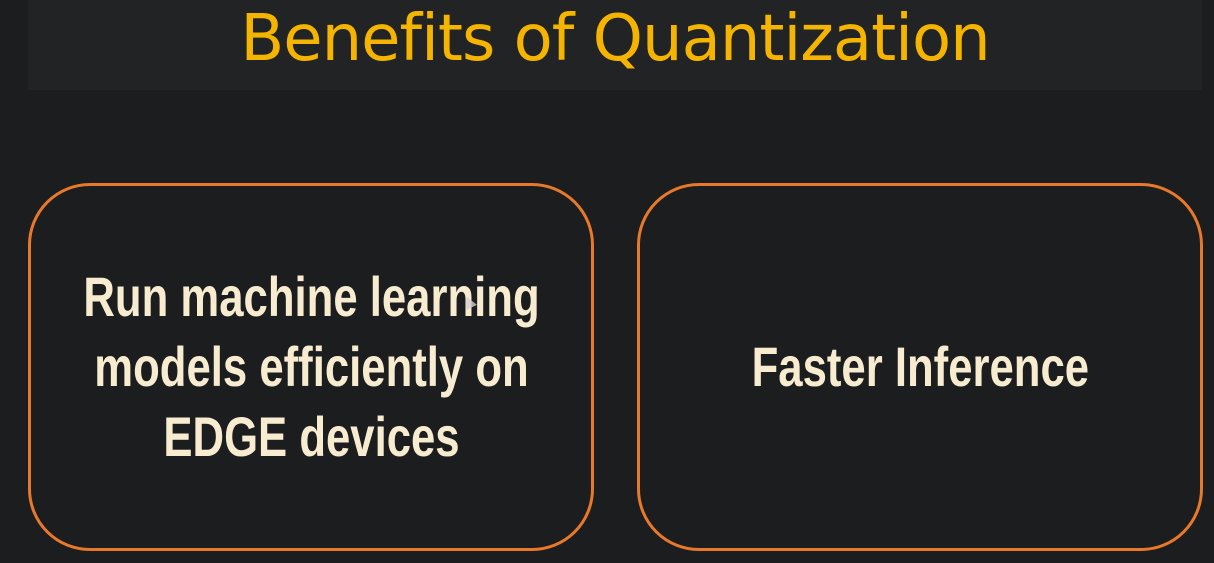 This screenshot has height=563, width=1214. I want to click on benefit-line: EDGE devices, so click(311, 436).